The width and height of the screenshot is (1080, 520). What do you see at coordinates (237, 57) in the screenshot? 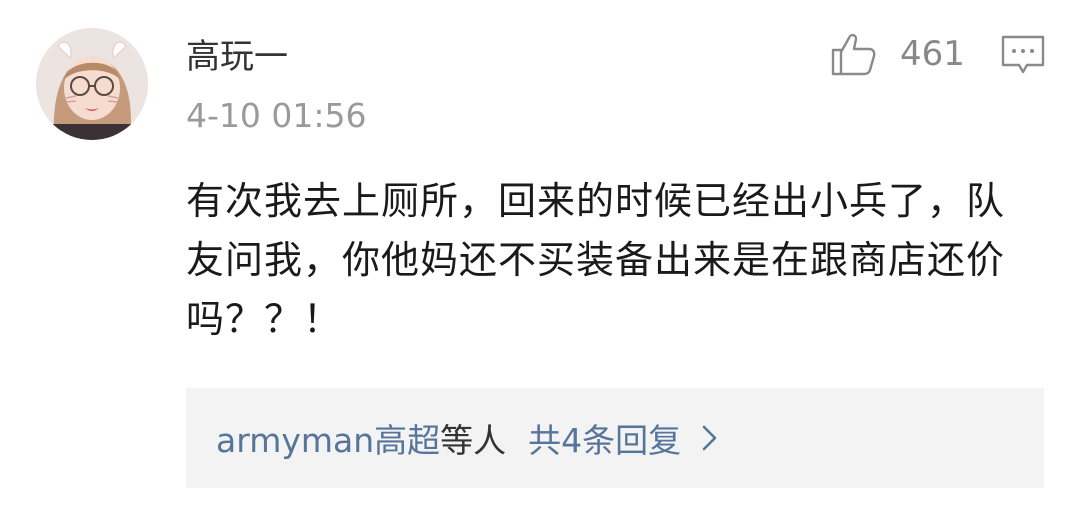
I see `username: 高玩一` at bounding box center [237, 57].